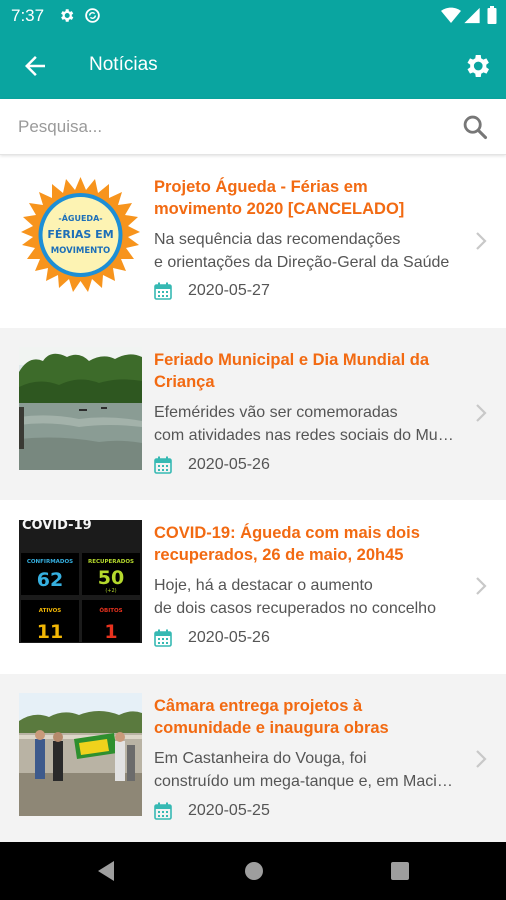  Describe the element at coordinates (292, 360) in the screenshot. I see `news-title-line: Feriado Municipal e Dia Mundial da` at that location.